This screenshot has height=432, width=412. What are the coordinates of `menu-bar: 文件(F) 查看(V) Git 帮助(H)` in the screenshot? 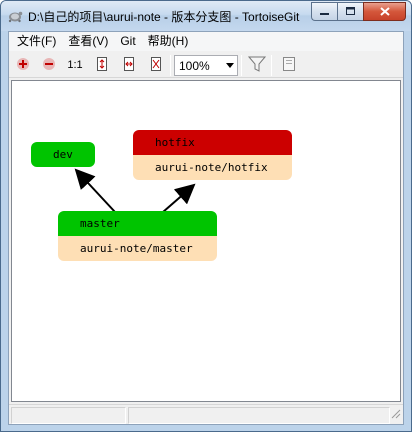 It's located at (206, 41).